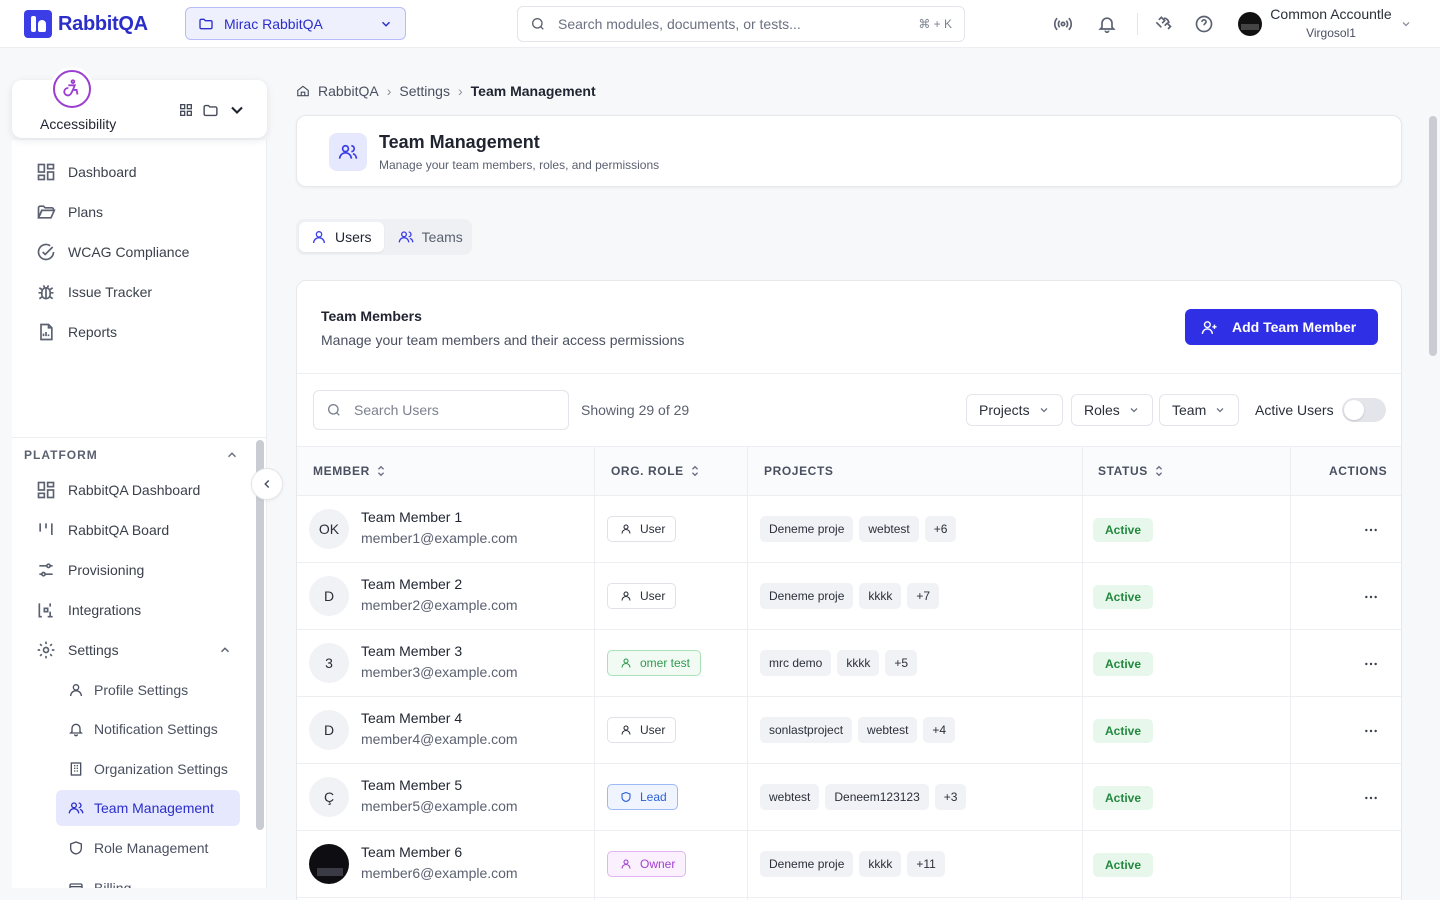 Image resolution: width=1440 pixels, height=900 pixels. I want to click on search-icon, so click(334, 410).